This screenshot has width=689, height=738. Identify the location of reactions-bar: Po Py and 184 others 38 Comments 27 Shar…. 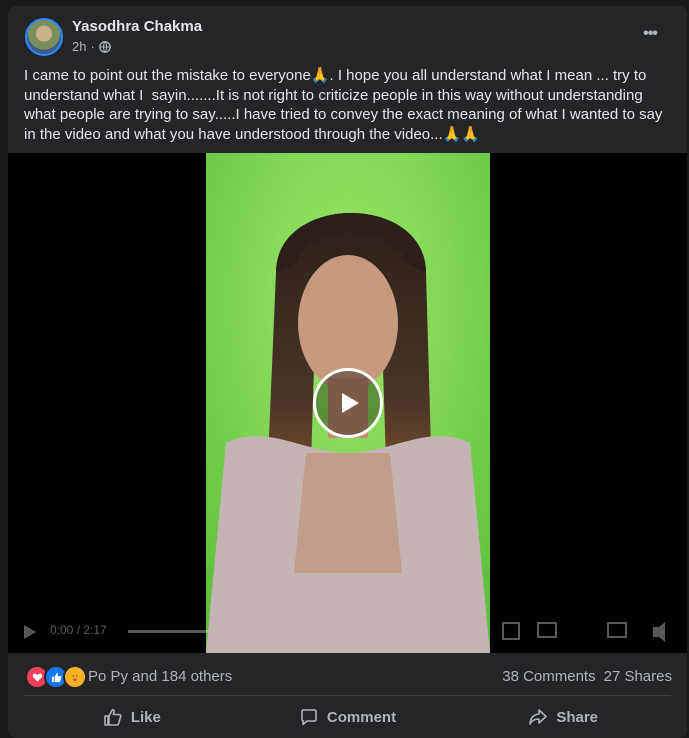
(347, 676).